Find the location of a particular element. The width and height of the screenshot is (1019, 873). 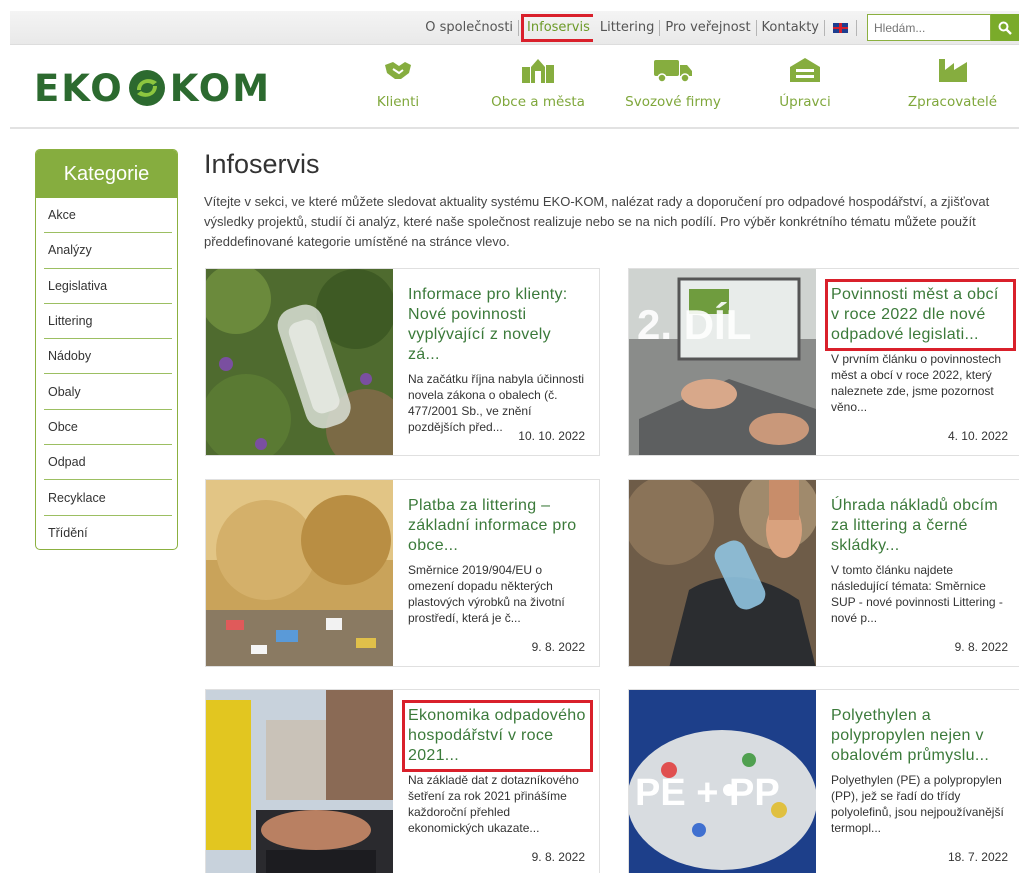

sidebar-item-obce: Obce is located at coordinates (108, 428).